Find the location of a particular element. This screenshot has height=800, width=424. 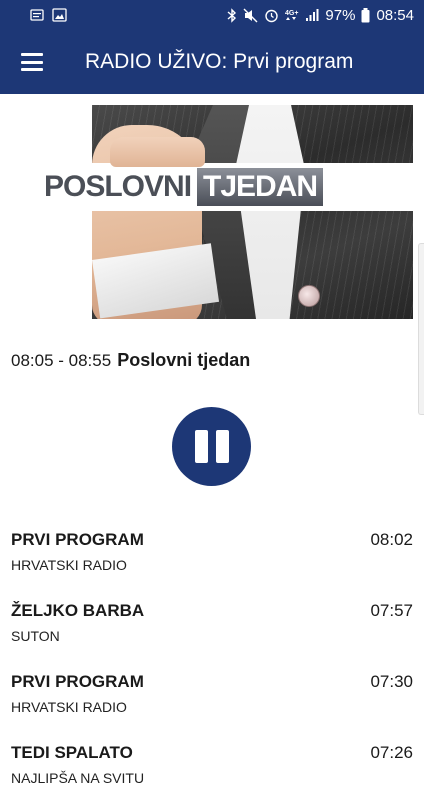

pause-icon is located at coordinates (201, 446).